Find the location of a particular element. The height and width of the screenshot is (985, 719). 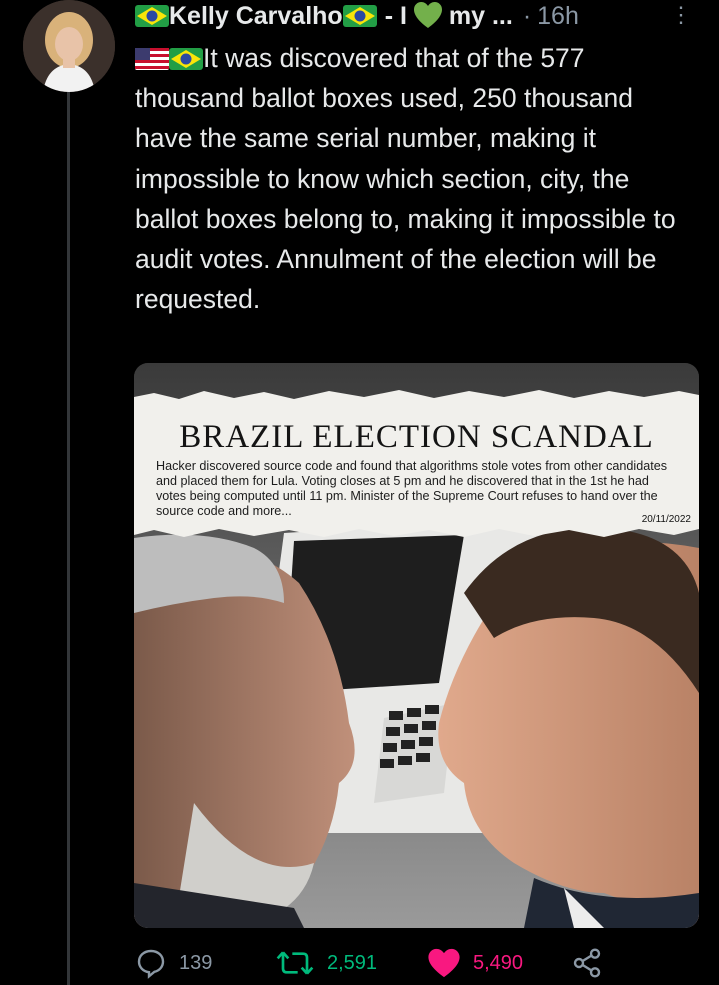

image-headline: BRAZIL ELECTION SCANDAL is located at coordinates (416, 437).